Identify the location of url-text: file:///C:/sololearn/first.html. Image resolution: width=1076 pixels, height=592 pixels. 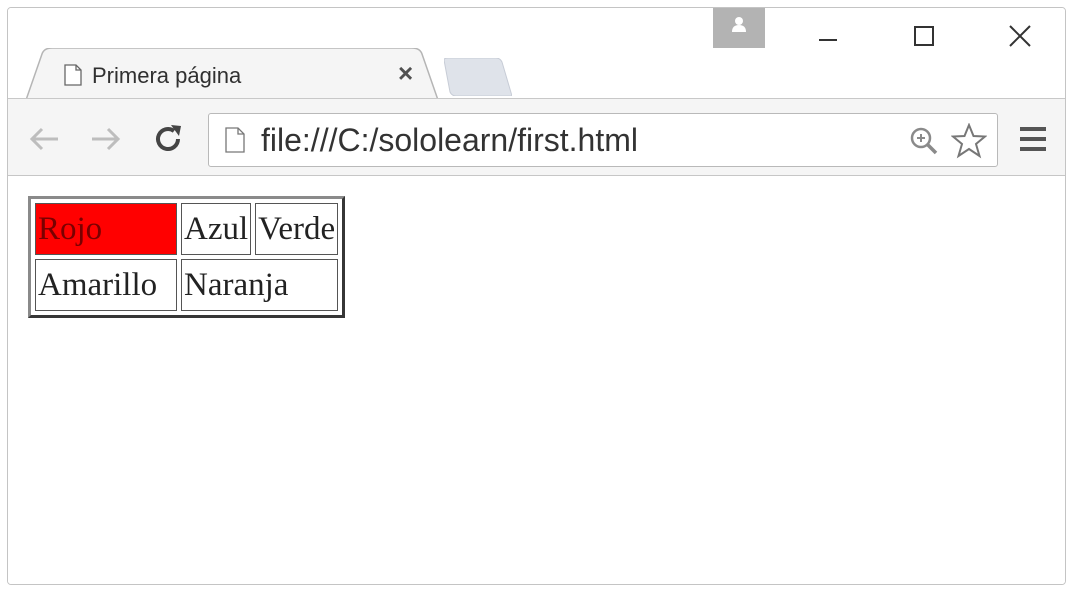
(449, 140).